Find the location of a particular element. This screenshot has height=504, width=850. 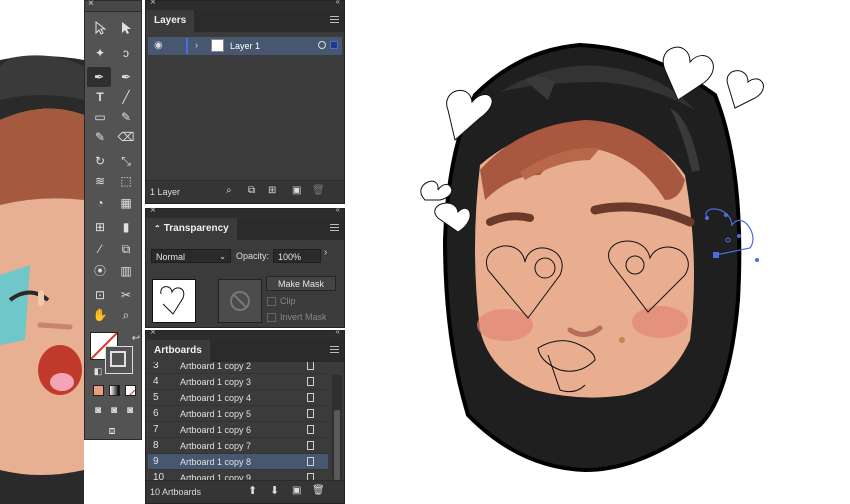

new-artboard-icon: ▣ is located at coordinates (296, 490).